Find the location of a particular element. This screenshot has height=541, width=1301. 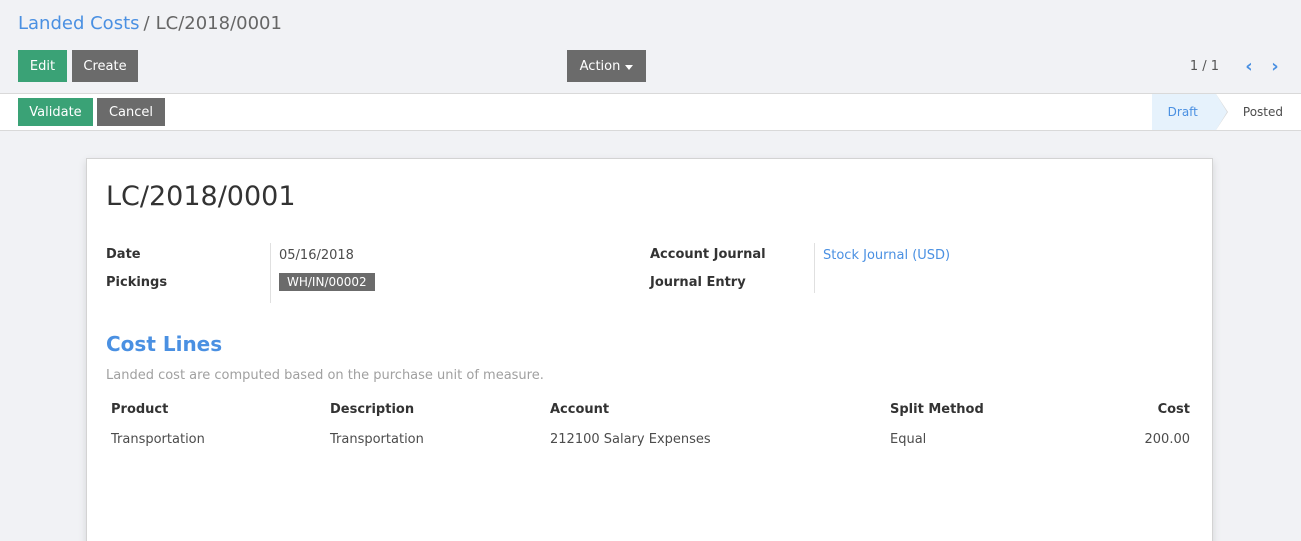

statusbar: Validate Cancel Draft Posted is located at coordinates (650, 112).